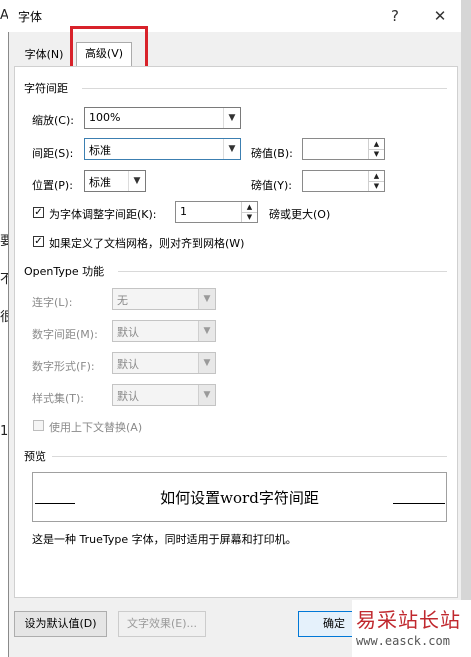 Image resolution: width=471 pixels, height=657 pixels. What do you see at coordinates (58, 398) in the screenshot?
I see `stylistic-label: 样式集(T):` at bounding box center [58, 398].